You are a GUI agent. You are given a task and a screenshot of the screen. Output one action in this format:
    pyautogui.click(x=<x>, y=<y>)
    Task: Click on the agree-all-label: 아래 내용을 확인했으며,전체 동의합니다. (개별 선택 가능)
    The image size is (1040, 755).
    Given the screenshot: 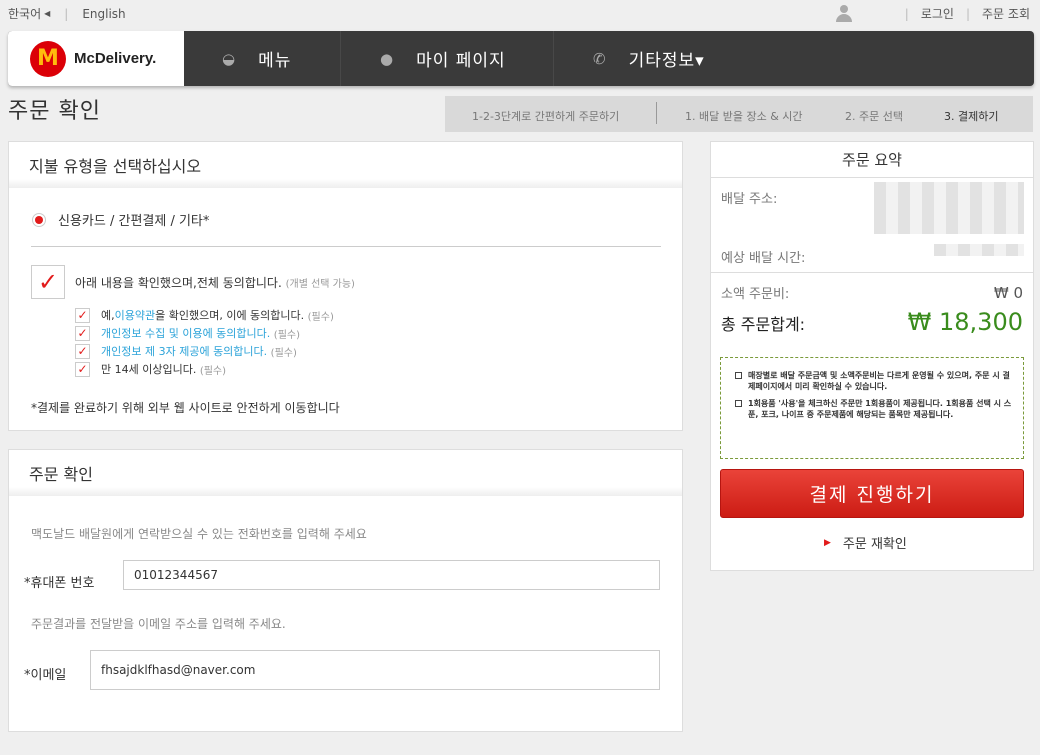 What is the action you would take?
    pyautogui.click(x=215, y=283)
    